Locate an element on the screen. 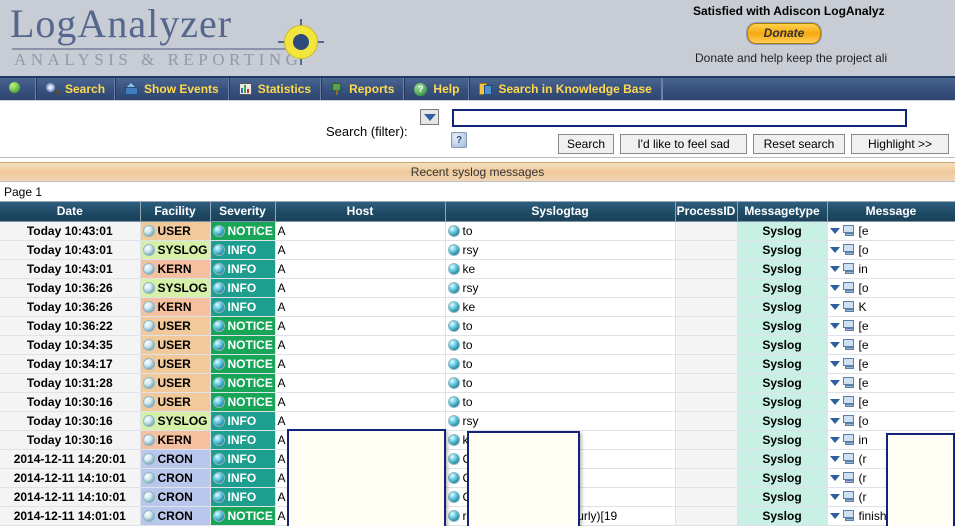  green-ball-icon is located at coordinates (14, 89).